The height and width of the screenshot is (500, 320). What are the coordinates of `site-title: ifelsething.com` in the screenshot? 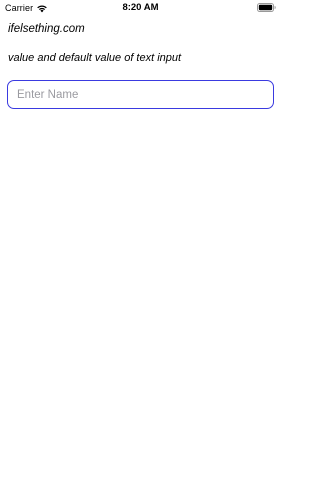 It's located at (46, 29).